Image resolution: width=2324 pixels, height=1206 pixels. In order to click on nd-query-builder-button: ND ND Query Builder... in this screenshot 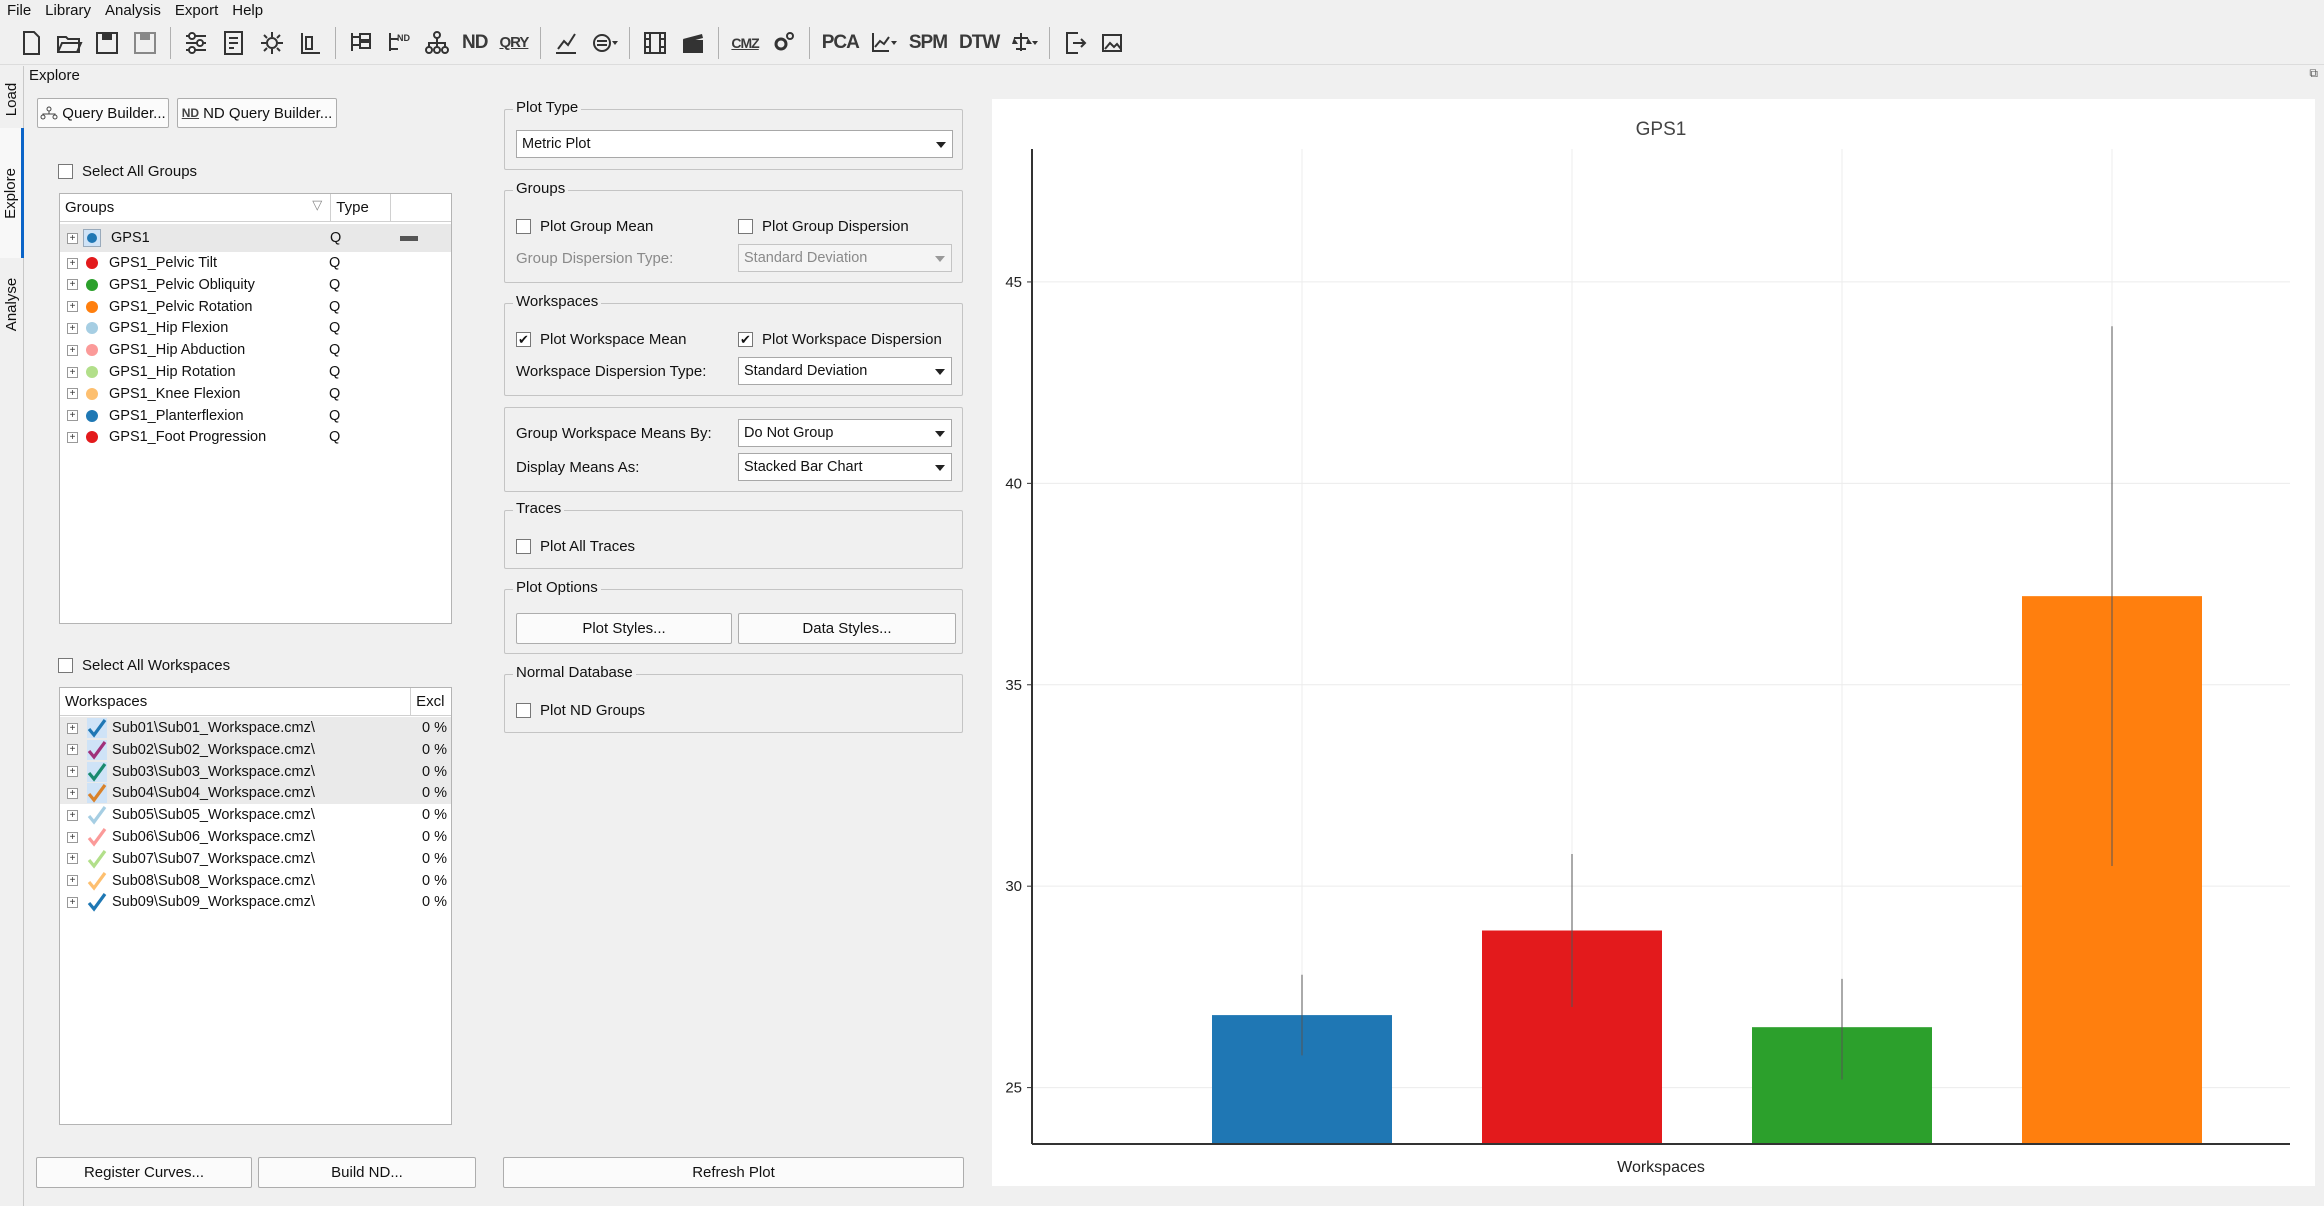, I will do `click(257, 113)`.